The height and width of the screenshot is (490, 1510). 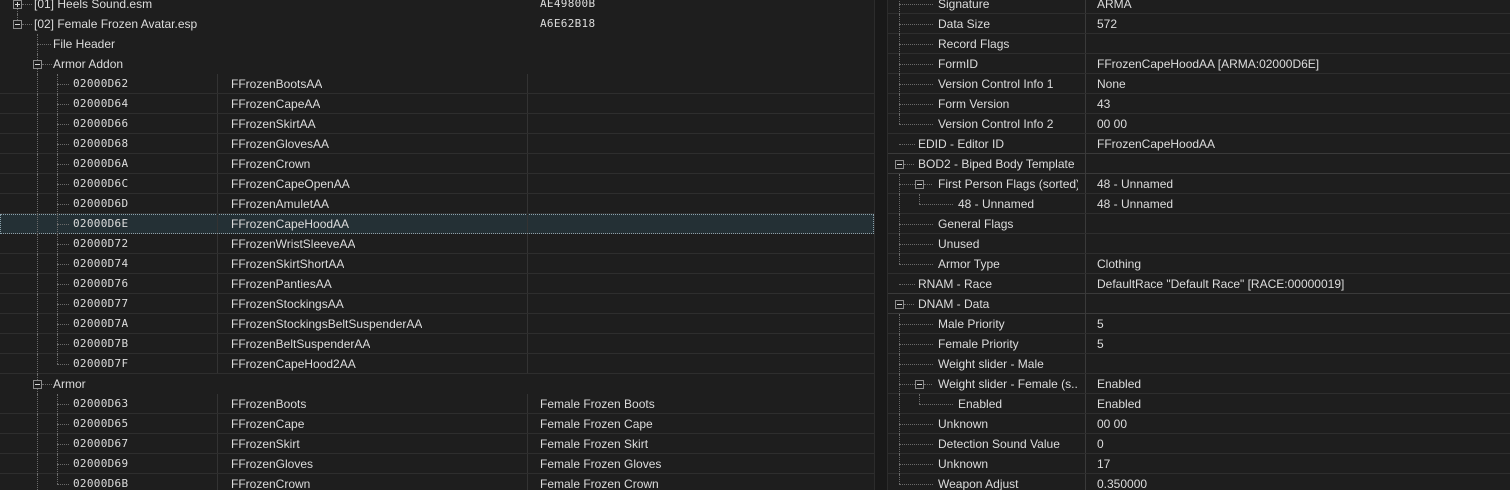 I want to click on record-row: 02000D7F FFrozenCapeHood2AA, so click(x=437, y=364).